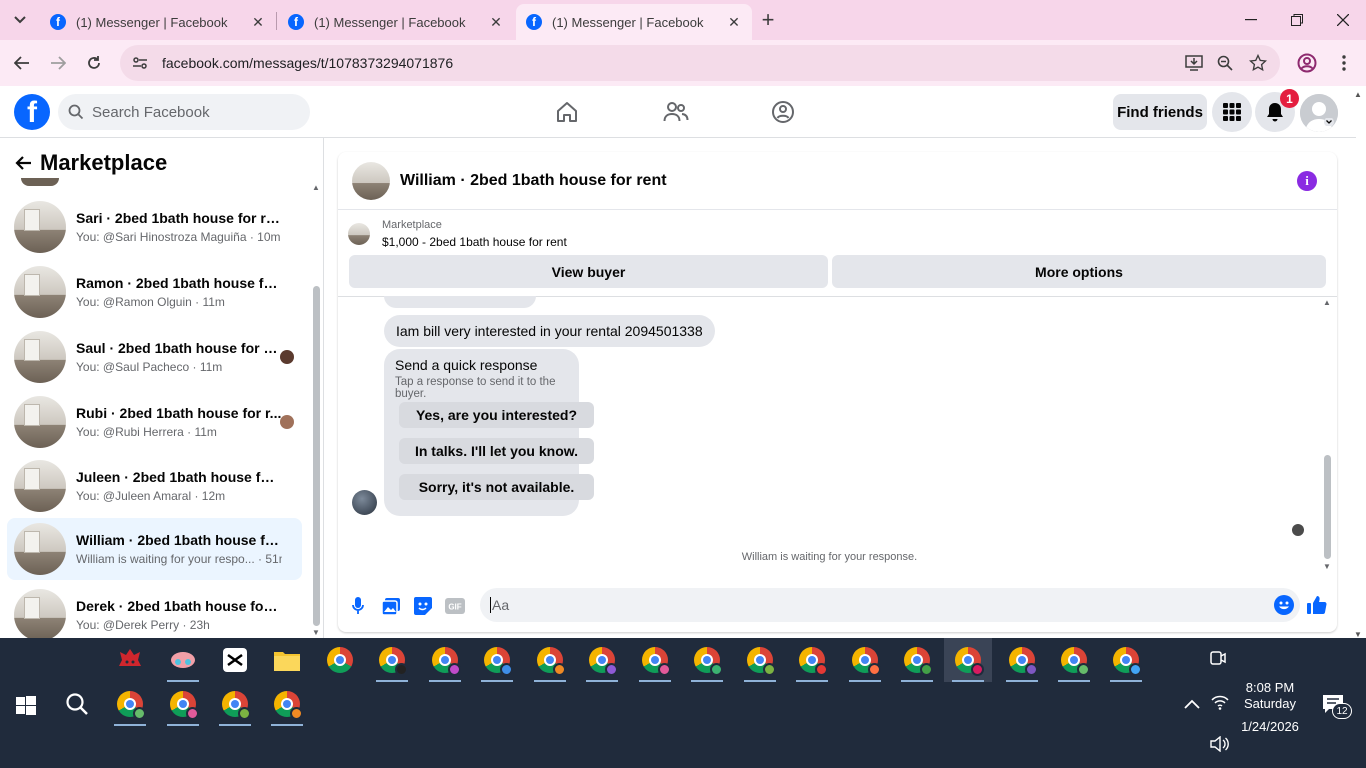 The width and height of the screenshot is (1366, 768). Describe the element at coordinates (77, 704) in the screenshot. I see `taskbar-search-button` at that location.